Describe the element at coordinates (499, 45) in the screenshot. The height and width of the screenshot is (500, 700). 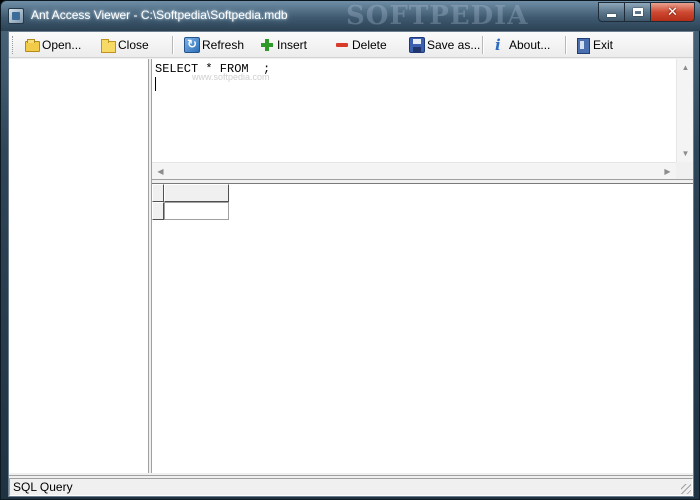
I see `info-icon` at that location.